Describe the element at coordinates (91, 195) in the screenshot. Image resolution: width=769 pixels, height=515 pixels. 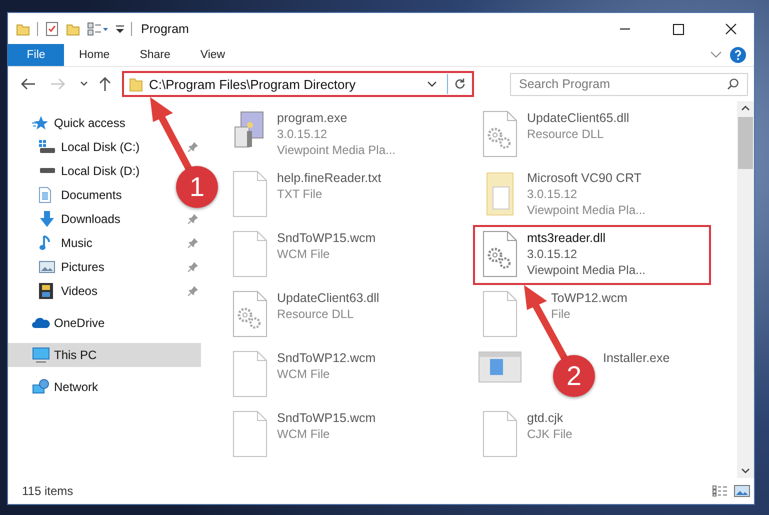
I see `nav-item: Documents` at that location.